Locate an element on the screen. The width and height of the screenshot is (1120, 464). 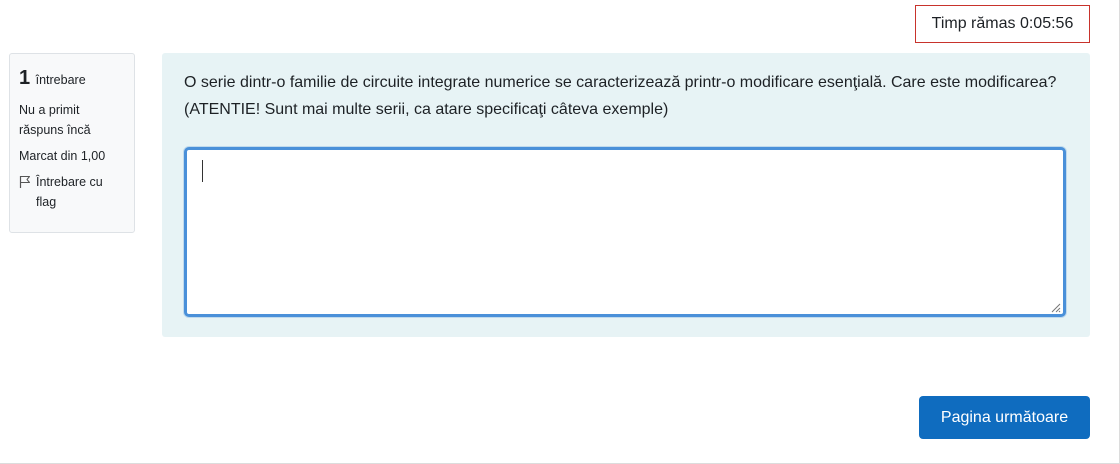
question-number-label: întrebare is located at coordinates (60, 80).